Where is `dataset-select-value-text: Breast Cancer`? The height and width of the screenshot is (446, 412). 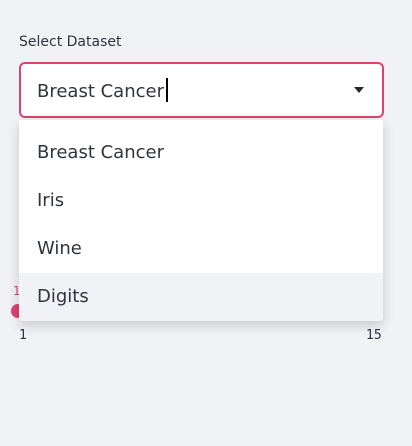 dataset-select-value-text: Breast Cancer is located at coordinates (100, 91).